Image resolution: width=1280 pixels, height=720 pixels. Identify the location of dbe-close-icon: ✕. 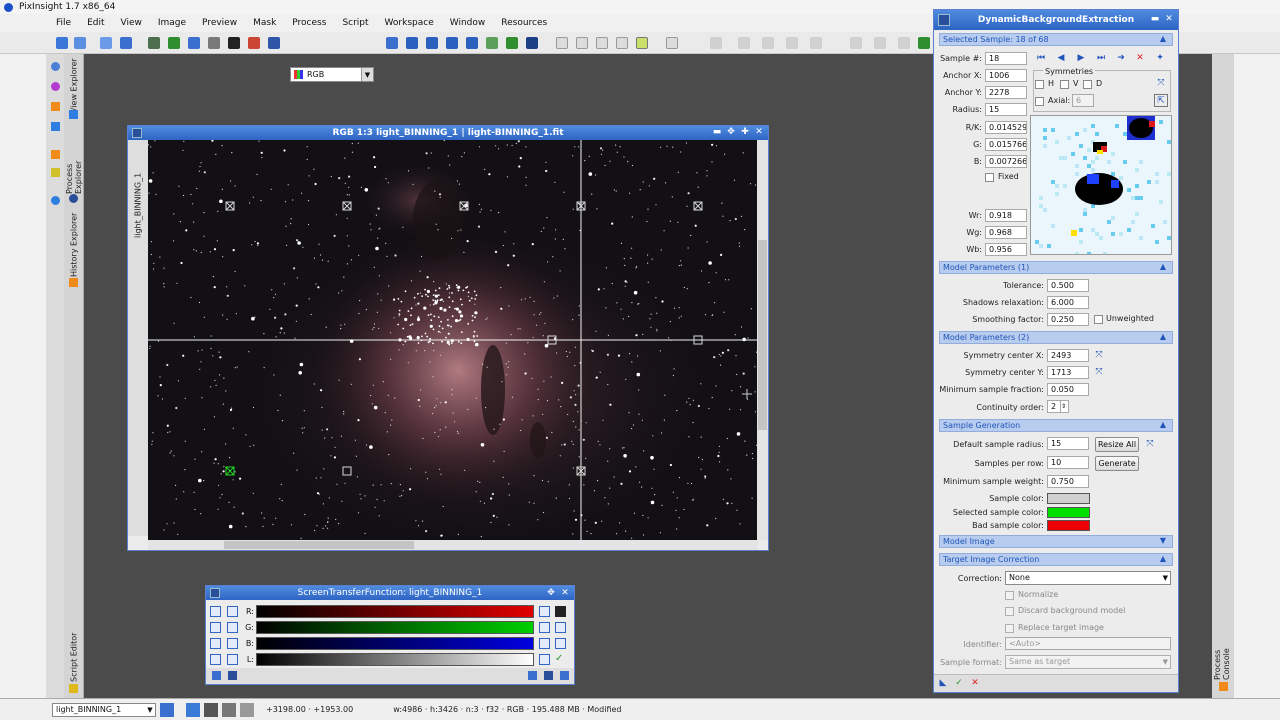
(1169, 19).